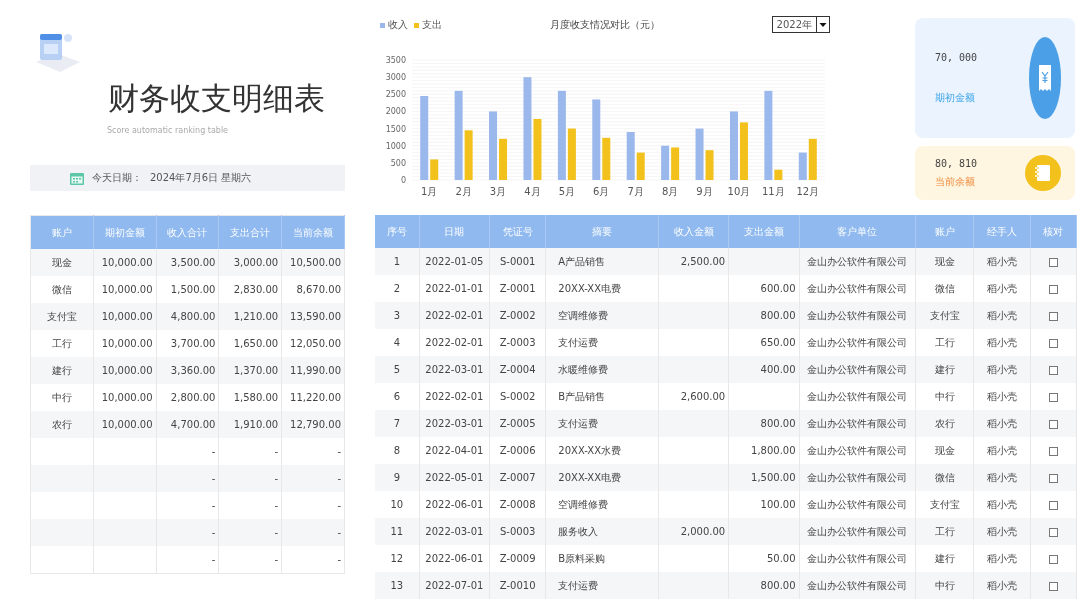 The height and width of the screenshot is (606, 1080). What do you see at coordinates (1045, 78) in the screenshot?
I see `receipt-icon` at bounding box center [1045, 78].